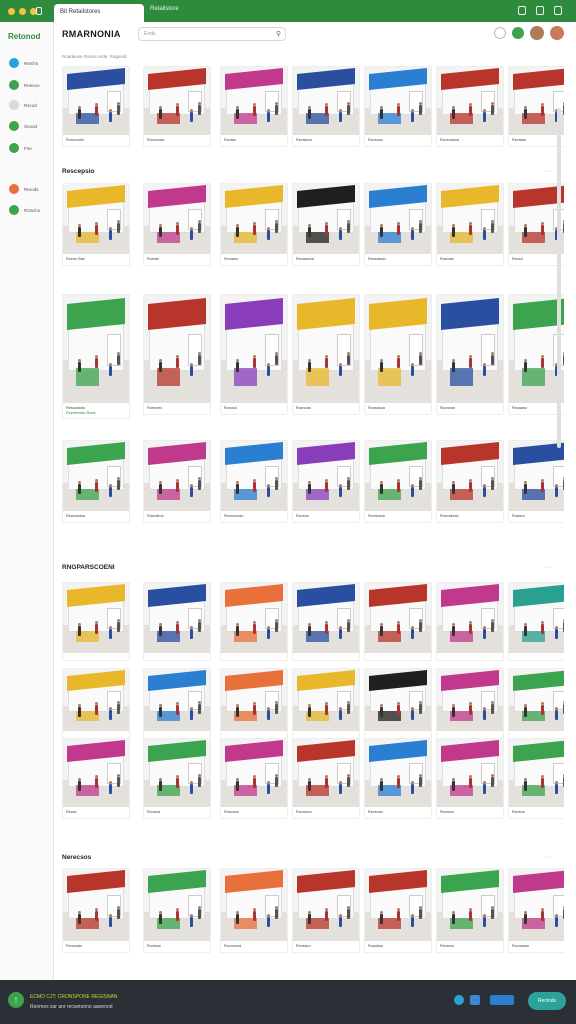  What do you see at coordinates (254, 224) in the screenshot?
I see `store-card: Rcmaeu` at bounding box center [254, 224].